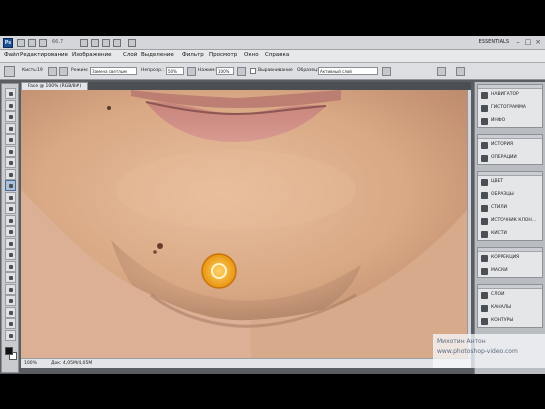 The width and height of the screenshot is (545, 409). I want to click on menu-file: Файл, so click(11, 55).